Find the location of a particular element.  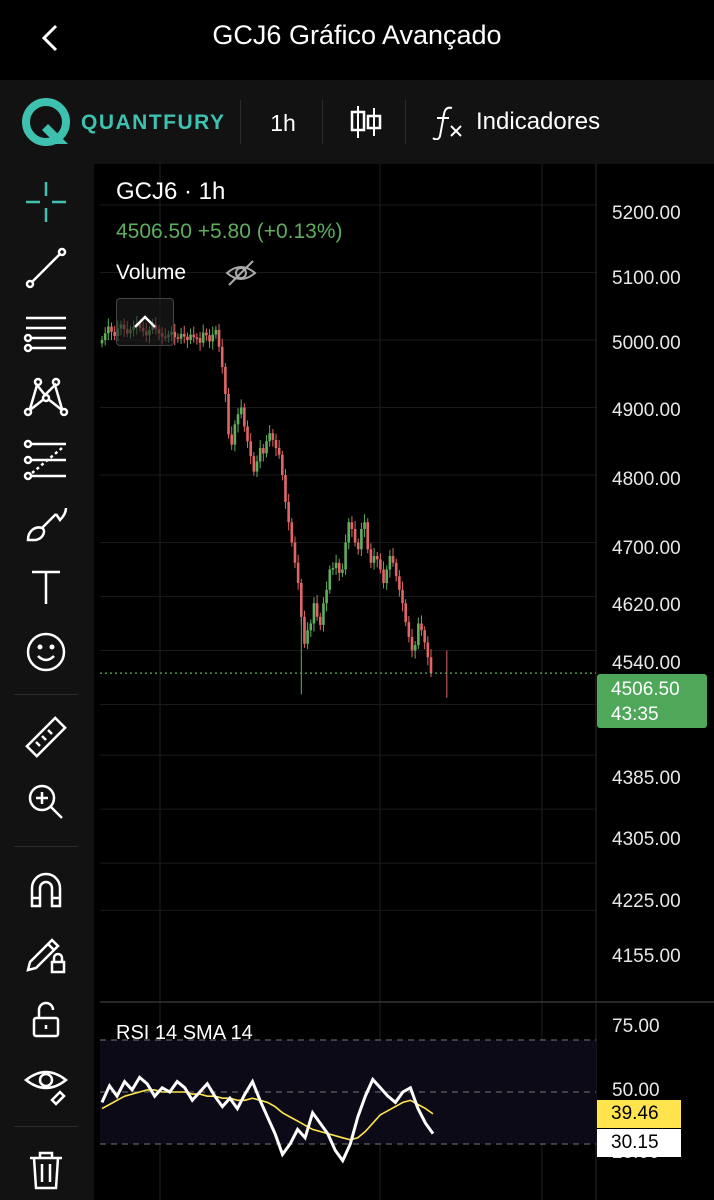

zoom-in-icon is located at coordinates (46, 802).